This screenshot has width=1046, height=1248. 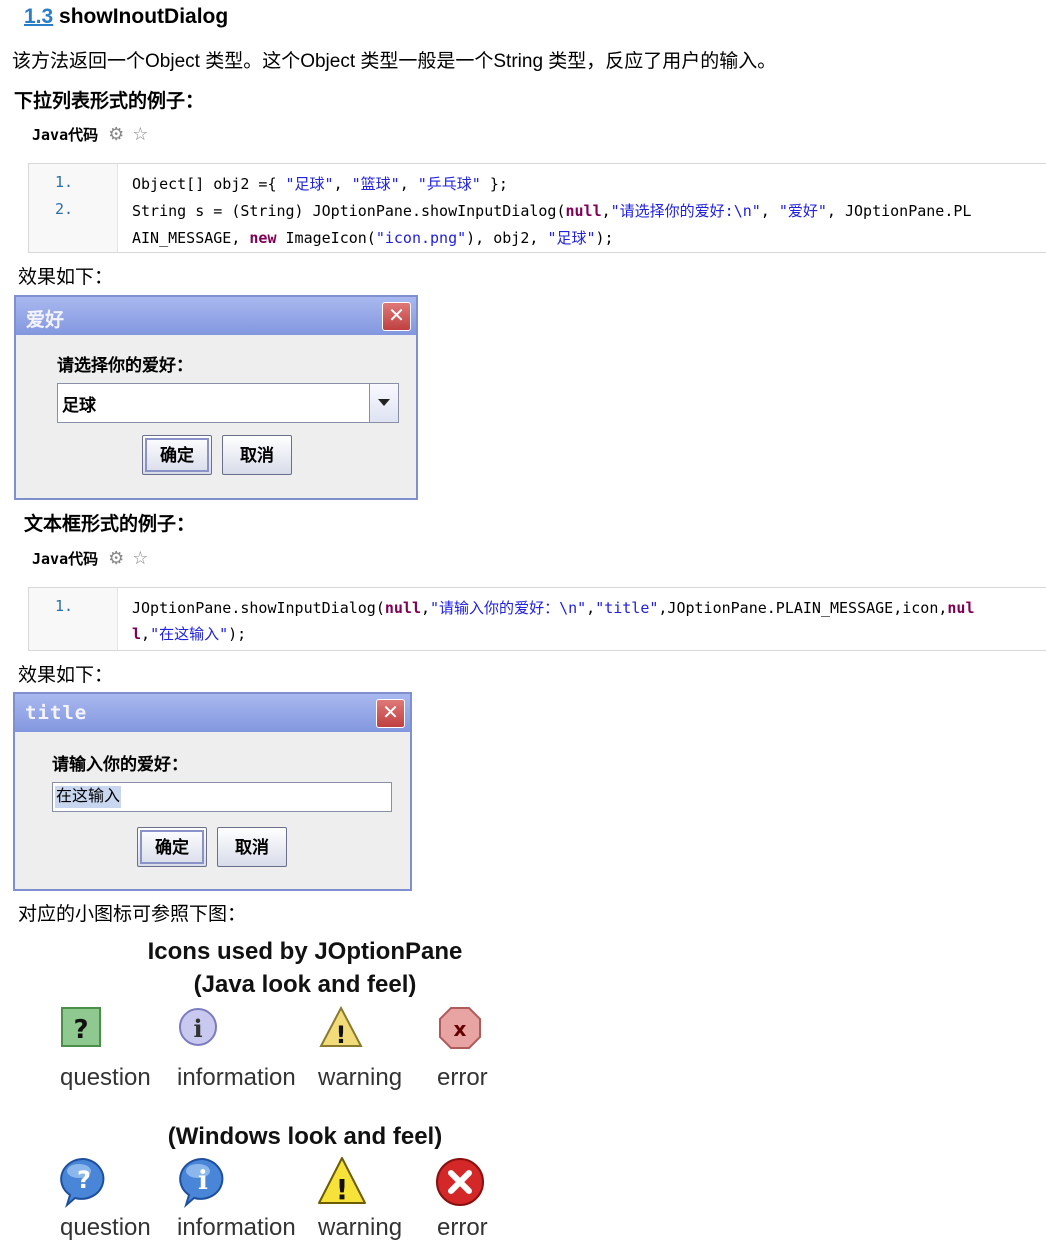 I want to click on svg-text: x, so click(x=460, y=1029).